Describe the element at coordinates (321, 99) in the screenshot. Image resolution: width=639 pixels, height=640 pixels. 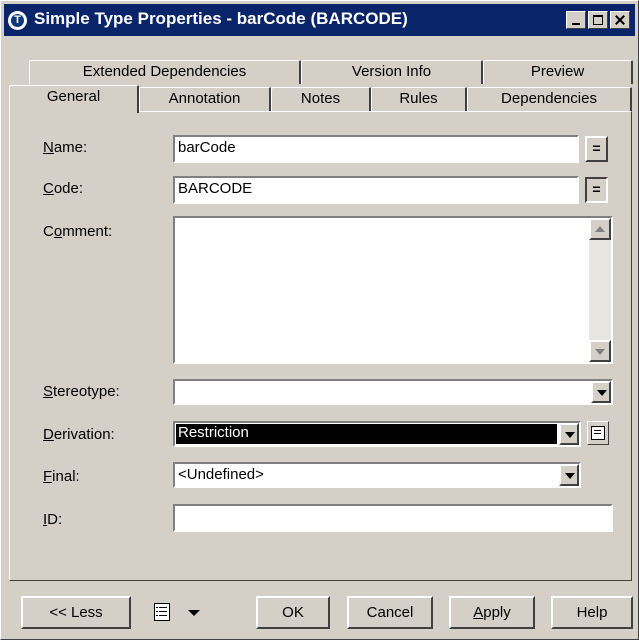
I see `tab-notes: Notes` at that location.